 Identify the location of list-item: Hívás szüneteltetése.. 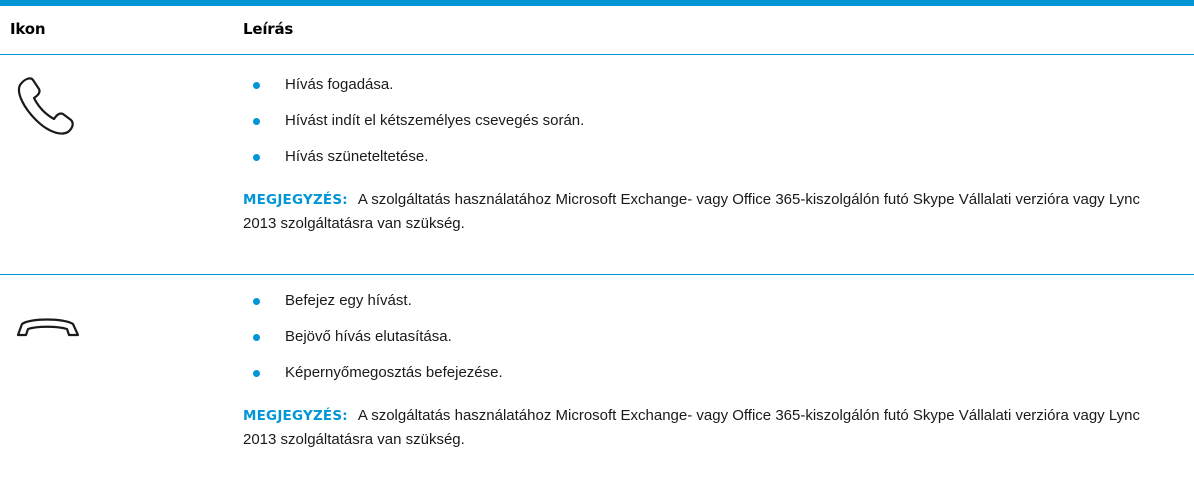
(708, 157).